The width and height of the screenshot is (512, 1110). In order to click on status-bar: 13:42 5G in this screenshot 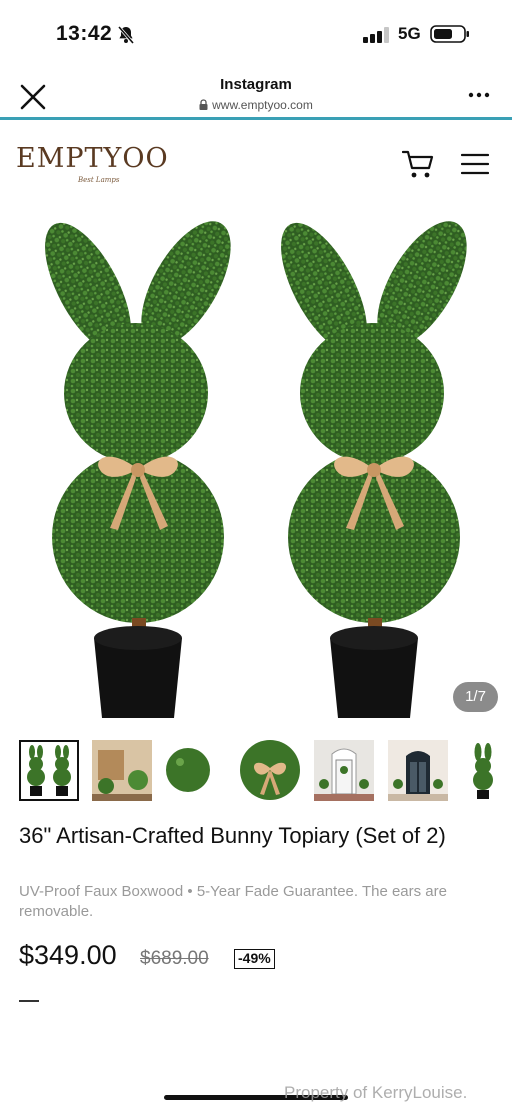, I will do `click(256, 32)`.